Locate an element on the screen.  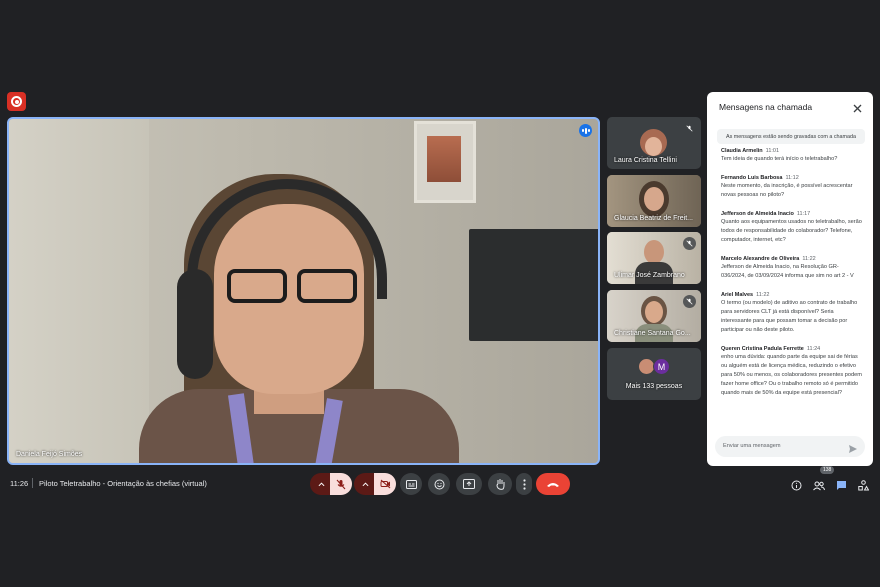
send-icon is located at coordinates (853, 450).